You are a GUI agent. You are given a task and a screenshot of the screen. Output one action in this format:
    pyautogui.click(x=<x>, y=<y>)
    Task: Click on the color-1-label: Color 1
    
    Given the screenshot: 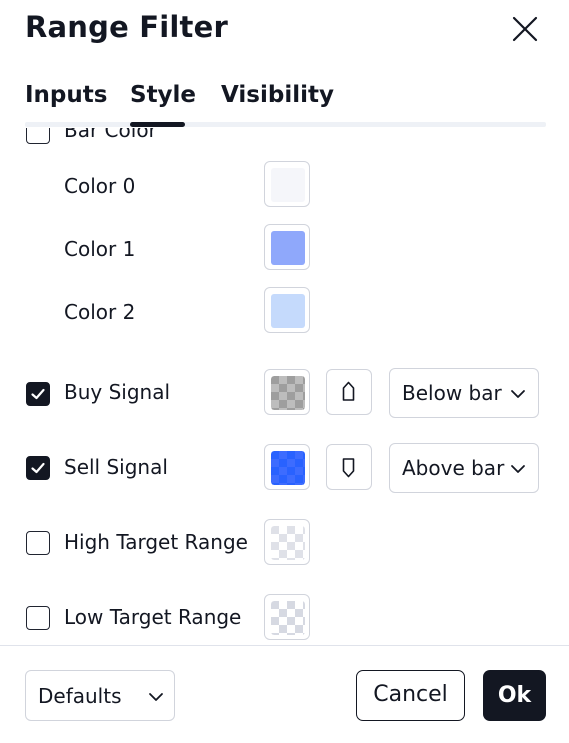 What is the action you would take?
    pyautogui.click(x=100, y=249)
    